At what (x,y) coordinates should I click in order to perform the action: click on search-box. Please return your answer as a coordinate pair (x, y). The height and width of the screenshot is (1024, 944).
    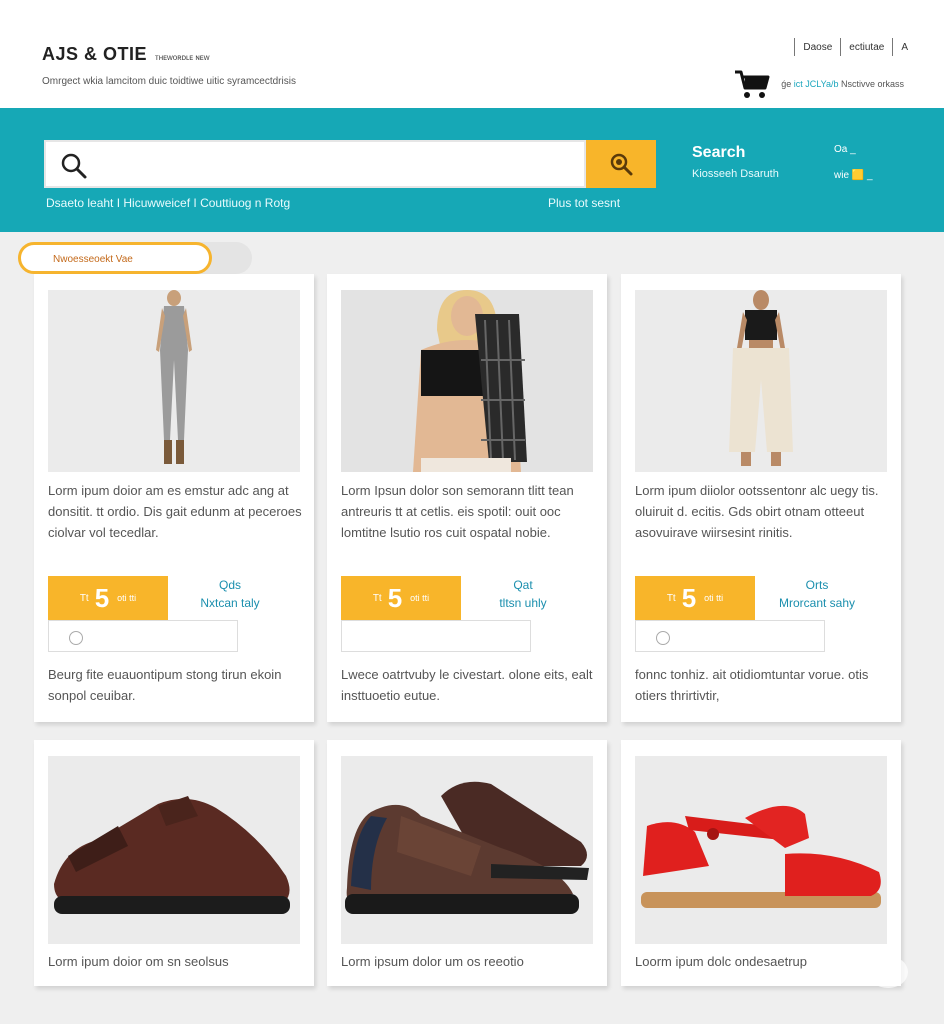
    Looking at the image, I should click on (315, 164).